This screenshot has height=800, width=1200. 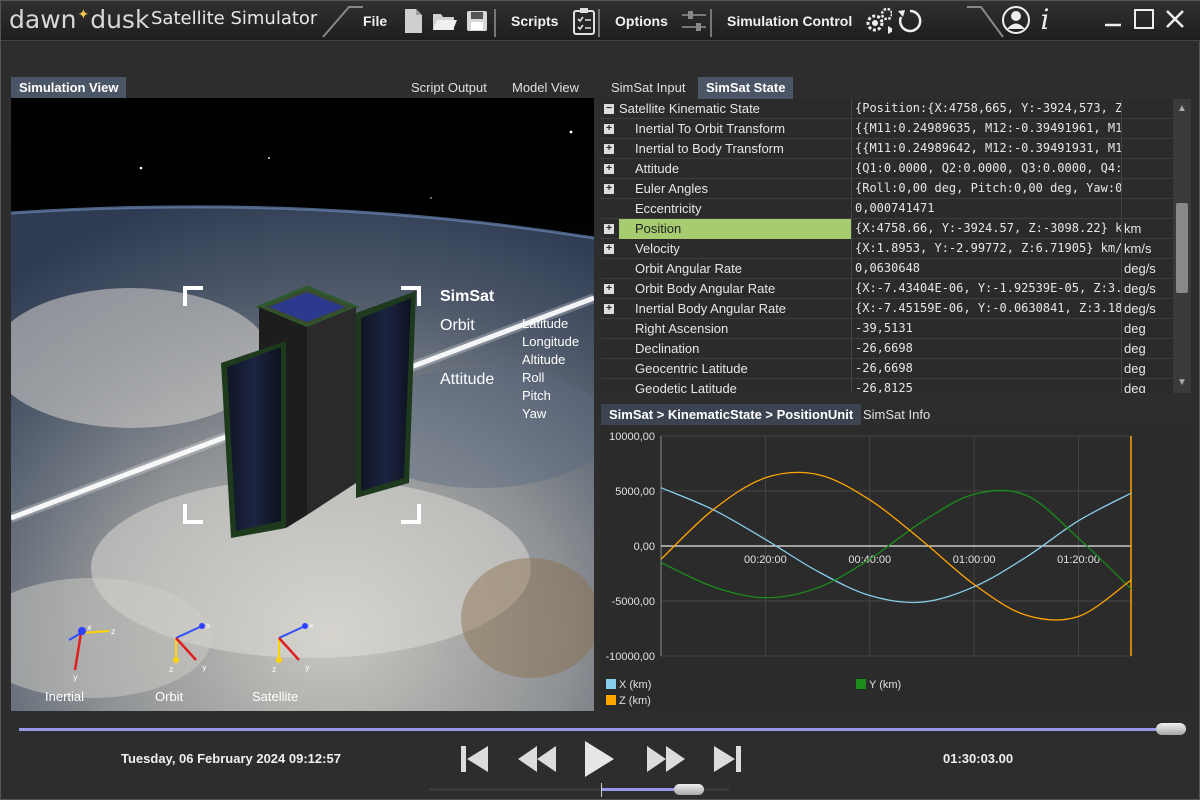 I want to click on scroll-down-arrow-icon: ▼, so click(x=1182, y=383).